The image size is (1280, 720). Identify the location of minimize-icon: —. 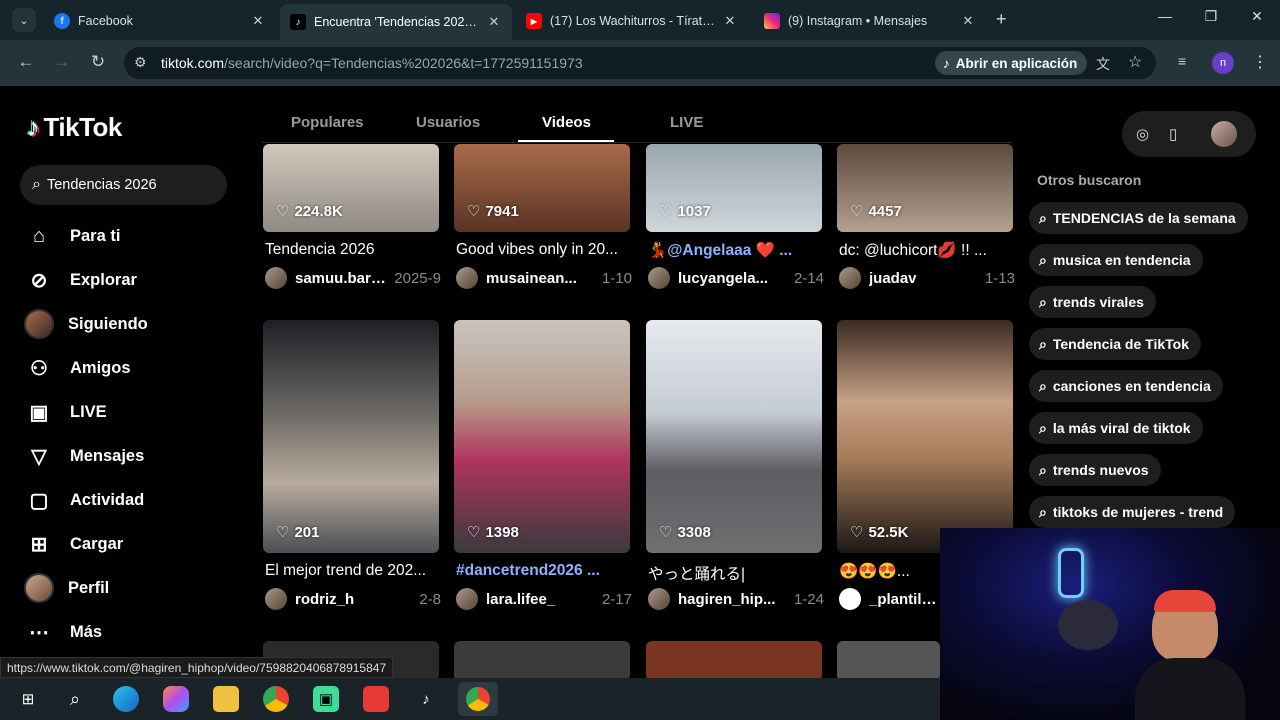
(1165, 16).